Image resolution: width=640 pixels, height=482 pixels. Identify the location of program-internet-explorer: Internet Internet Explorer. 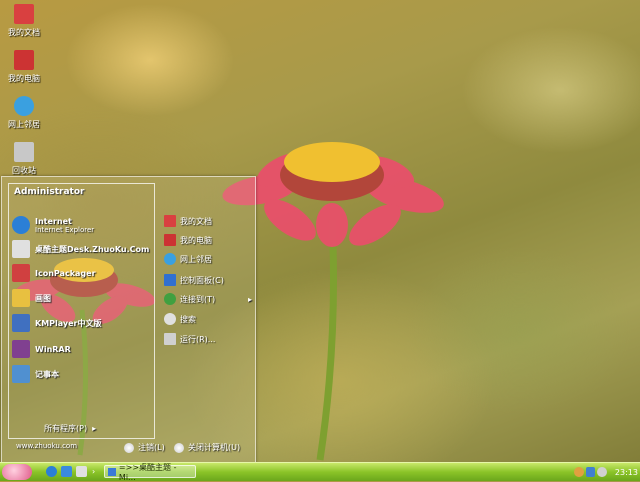
(53, 225).